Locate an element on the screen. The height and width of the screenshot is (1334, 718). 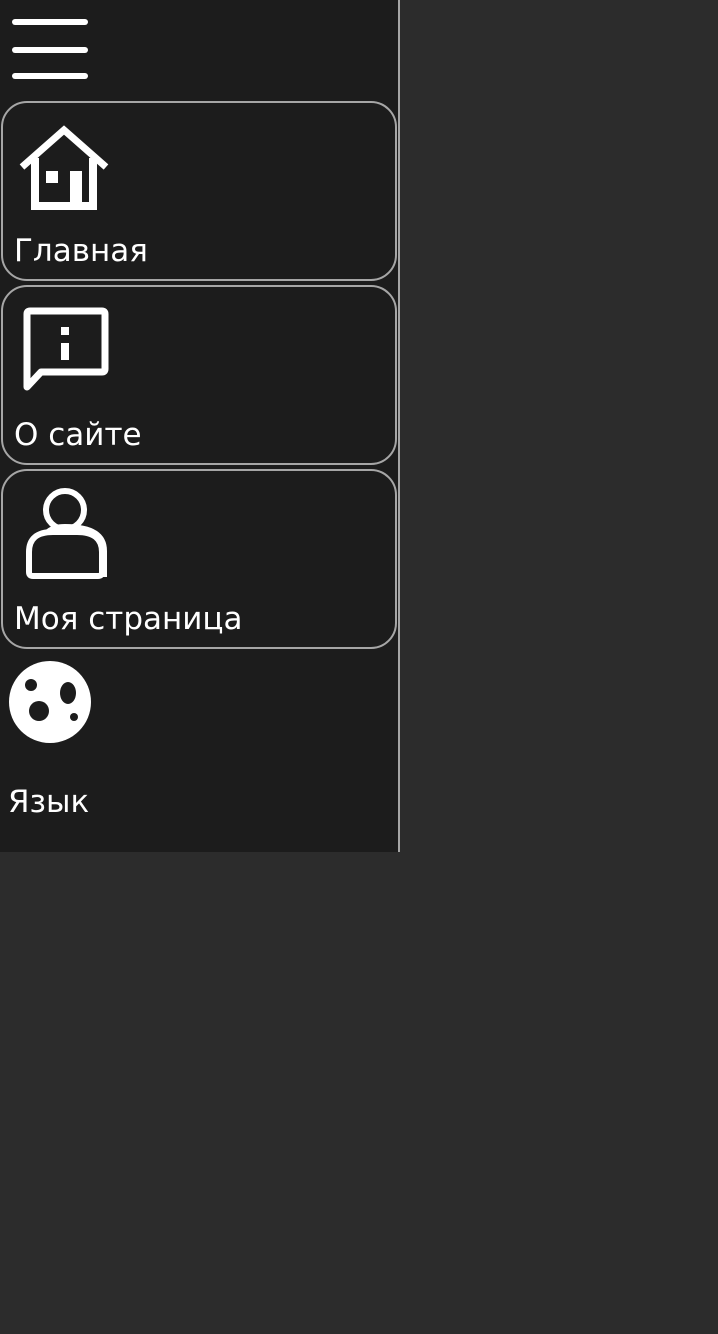
nav-item-home: Главная is located at coordinates (199, 191).